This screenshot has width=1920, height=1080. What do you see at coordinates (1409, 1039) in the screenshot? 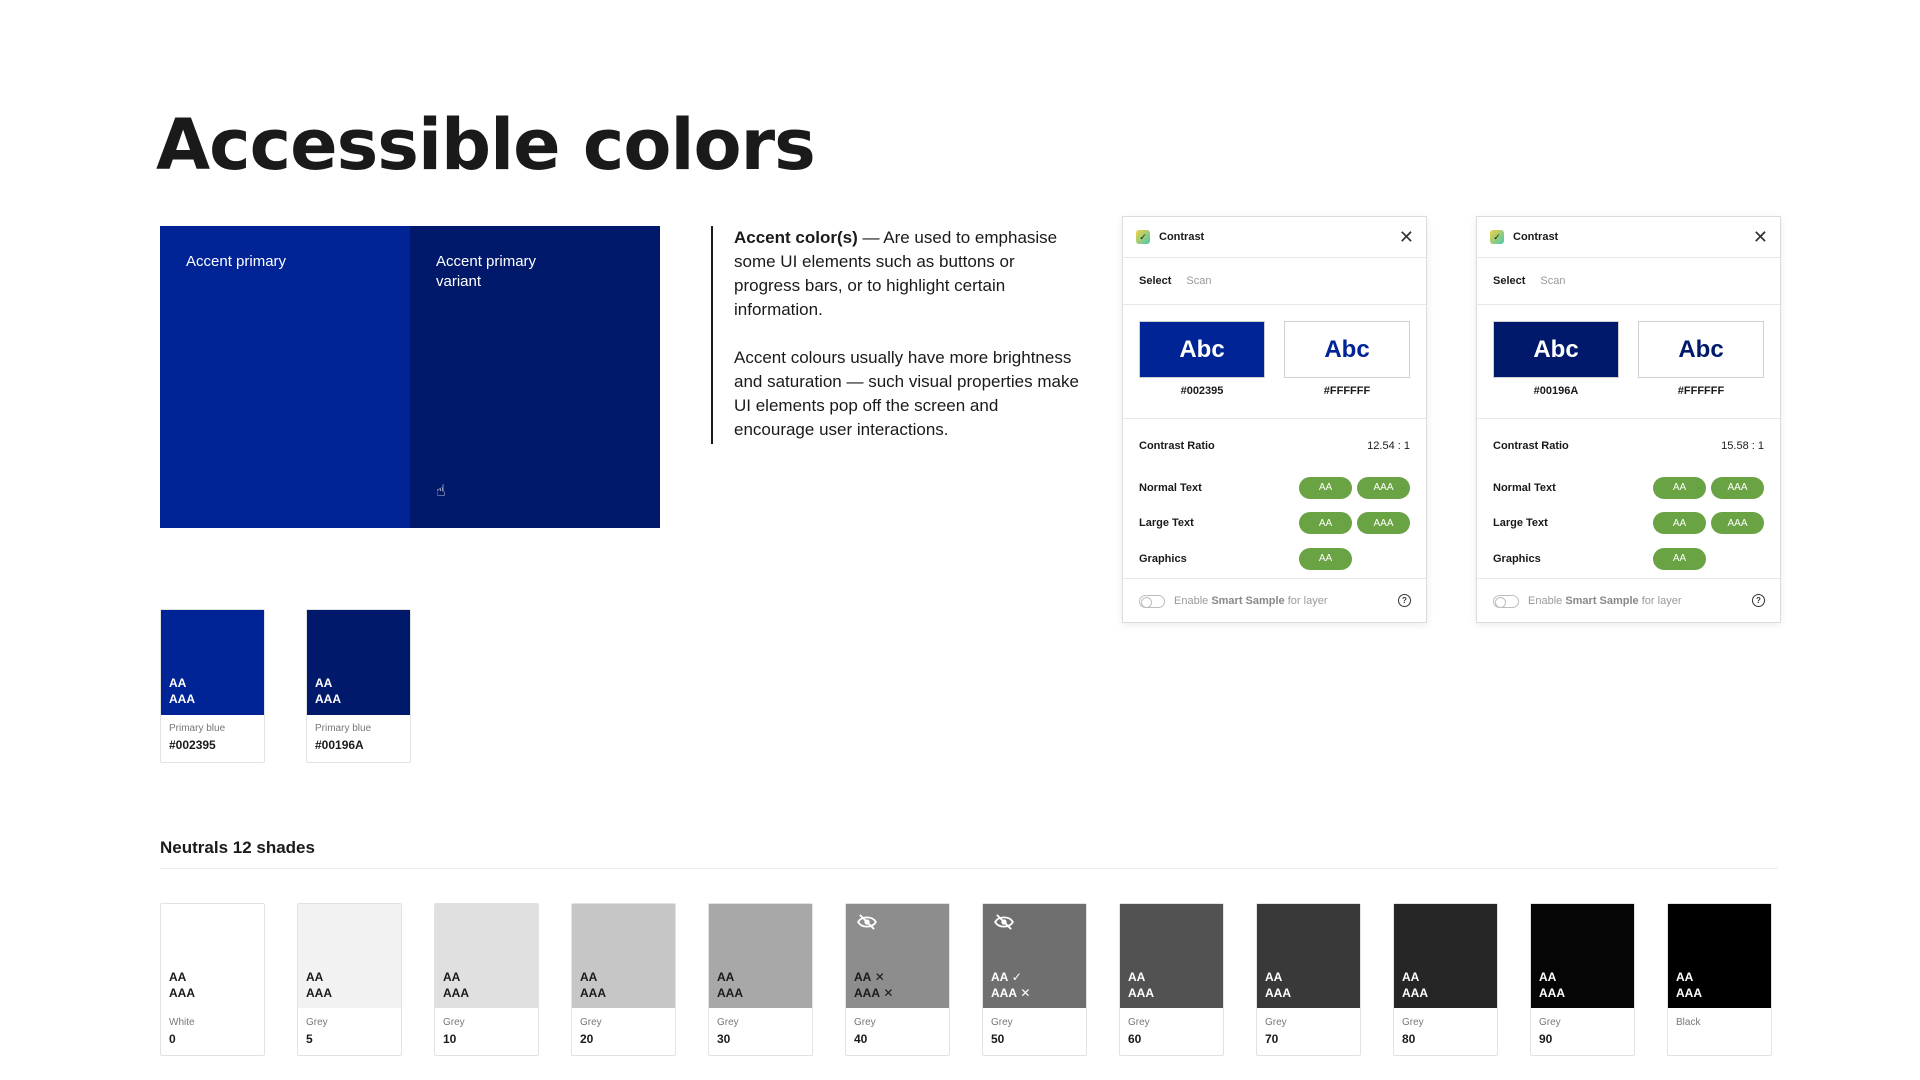
I see `neutral-value: 80` at bounding box center [1409, 1039].